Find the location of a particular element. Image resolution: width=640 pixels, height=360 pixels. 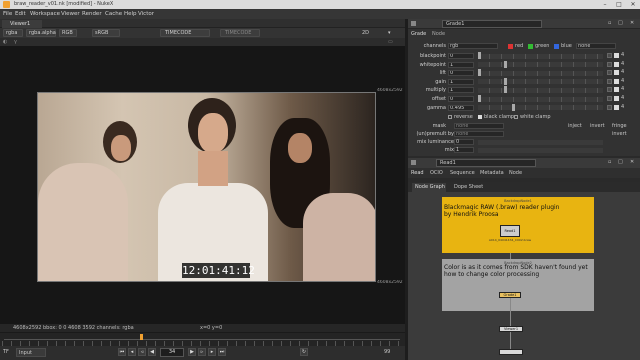

whitepoint-field: 1 is located at coordinates (461, 64).